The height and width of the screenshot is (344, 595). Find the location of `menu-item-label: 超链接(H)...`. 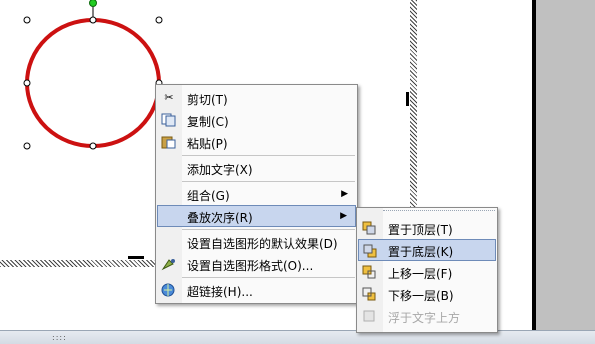

menu-item-label: 超链接(H)... is located at coordinates (220, 292).